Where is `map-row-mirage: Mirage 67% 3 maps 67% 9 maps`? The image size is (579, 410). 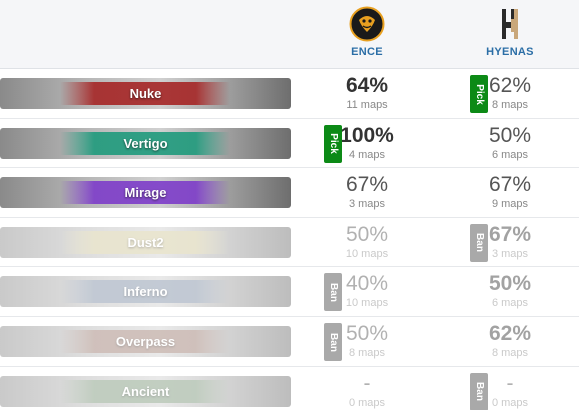
map-row-mirage: Mirage 67% 3 maps 67% 9 maps is located at coordinates (289, 193).